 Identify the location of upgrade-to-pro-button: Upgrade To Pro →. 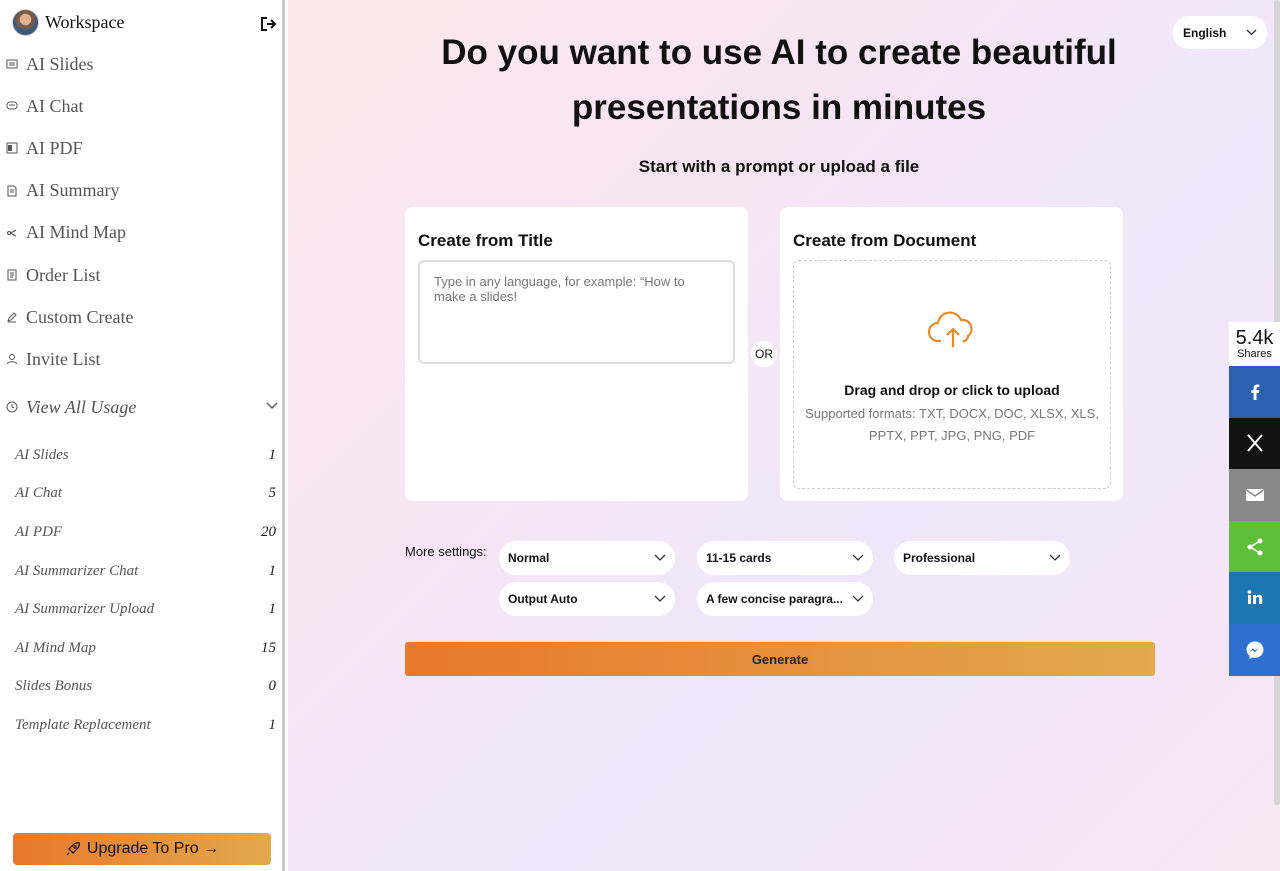
(142, 849).